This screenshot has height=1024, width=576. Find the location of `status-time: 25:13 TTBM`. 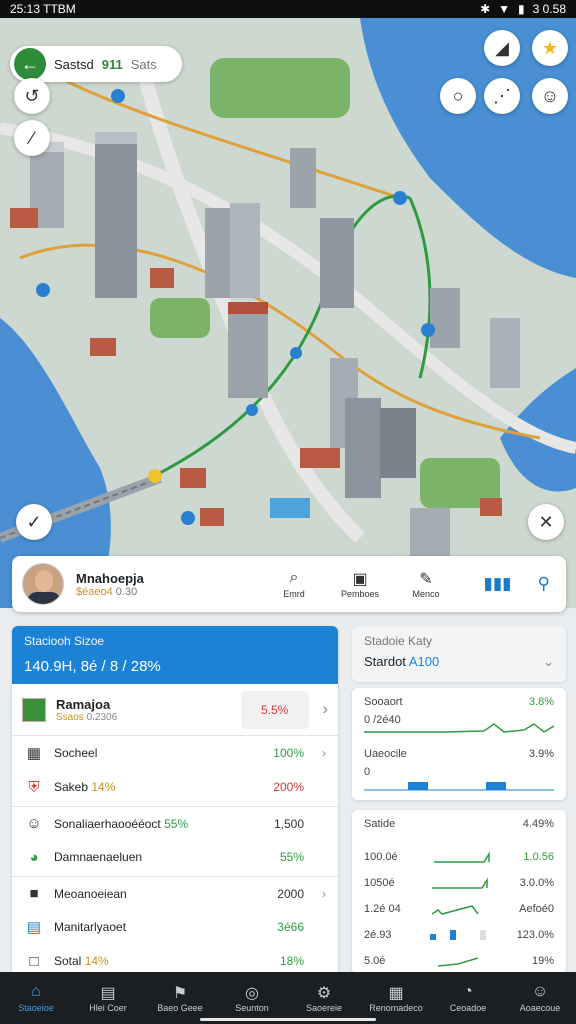

status-time: 25:13 TTBM is located at coordinates (43, 9).